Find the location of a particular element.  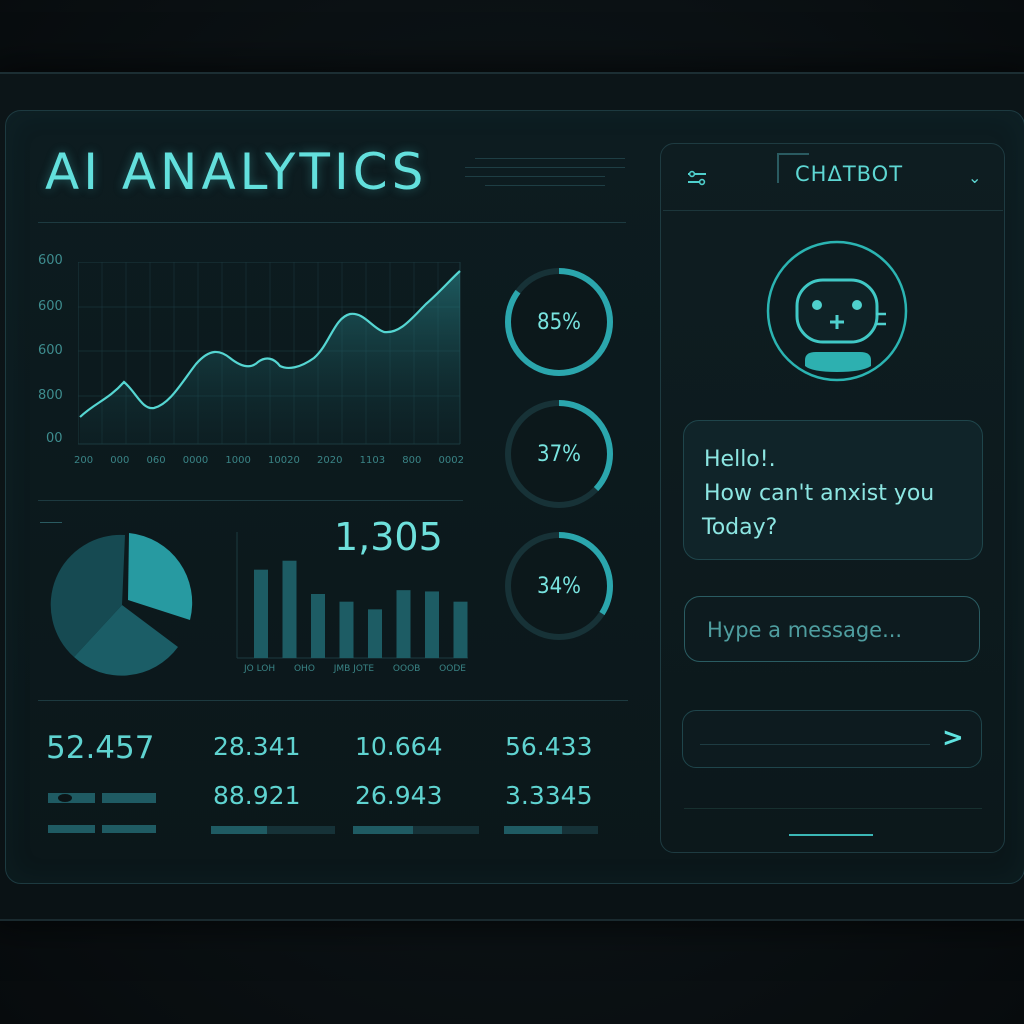

title-decoration is located at coordinates (545, 176).